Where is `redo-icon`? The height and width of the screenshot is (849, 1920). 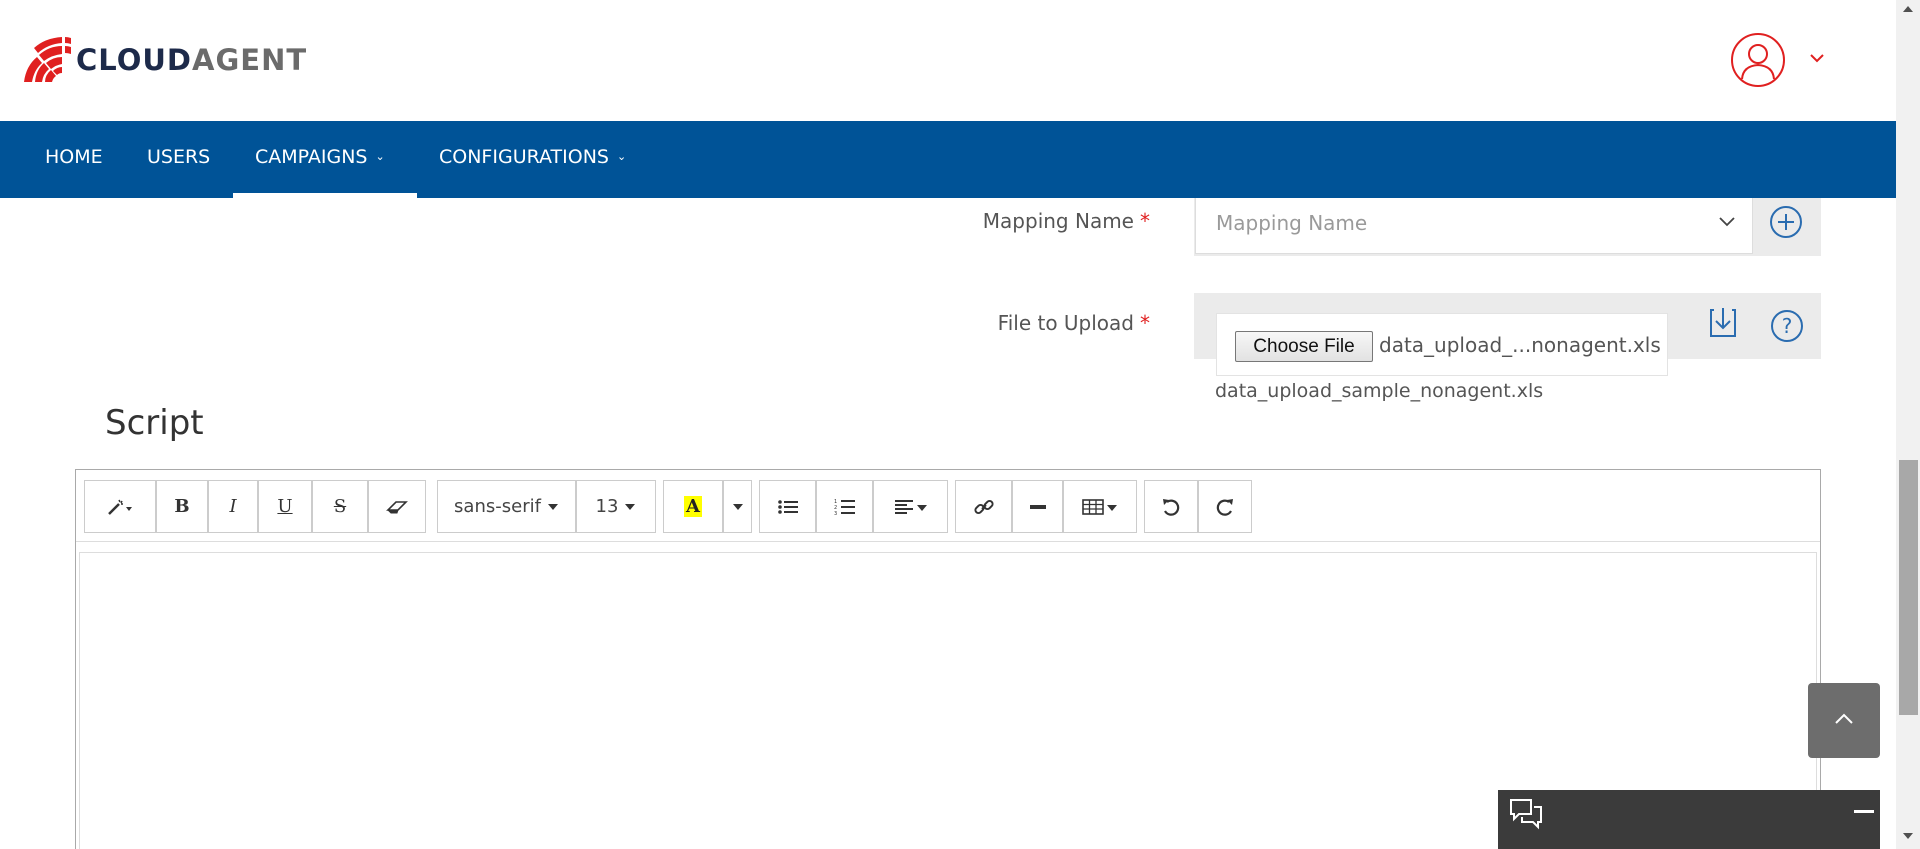
redo-icon is located at coordinates (1224, 507).